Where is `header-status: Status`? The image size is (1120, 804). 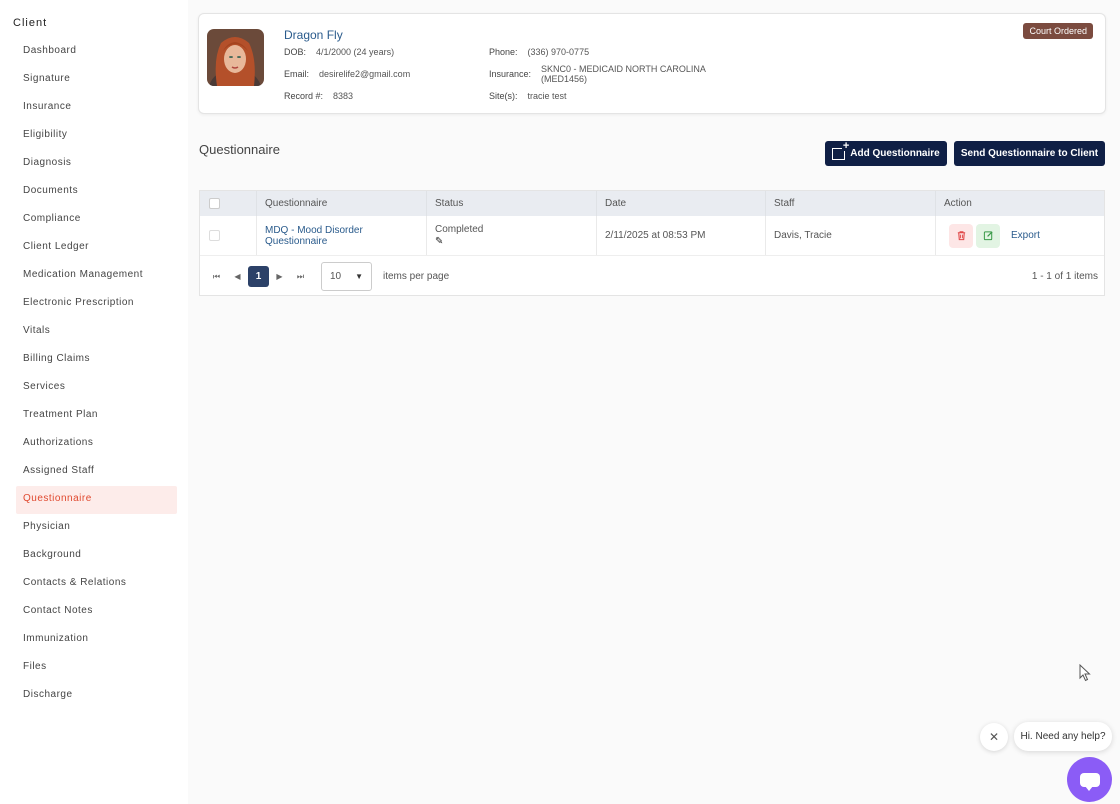 header-status: Status is located at coordinates (512, 203).